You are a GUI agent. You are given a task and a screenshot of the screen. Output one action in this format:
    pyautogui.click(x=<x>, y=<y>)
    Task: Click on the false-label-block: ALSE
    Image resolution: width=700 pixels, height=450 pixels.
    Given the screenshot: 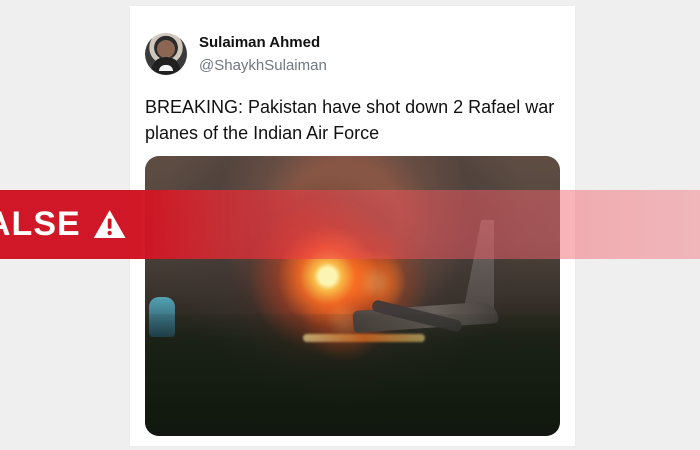 What is the action you would take?
    pyautogui.click(x=64, y=224)
    